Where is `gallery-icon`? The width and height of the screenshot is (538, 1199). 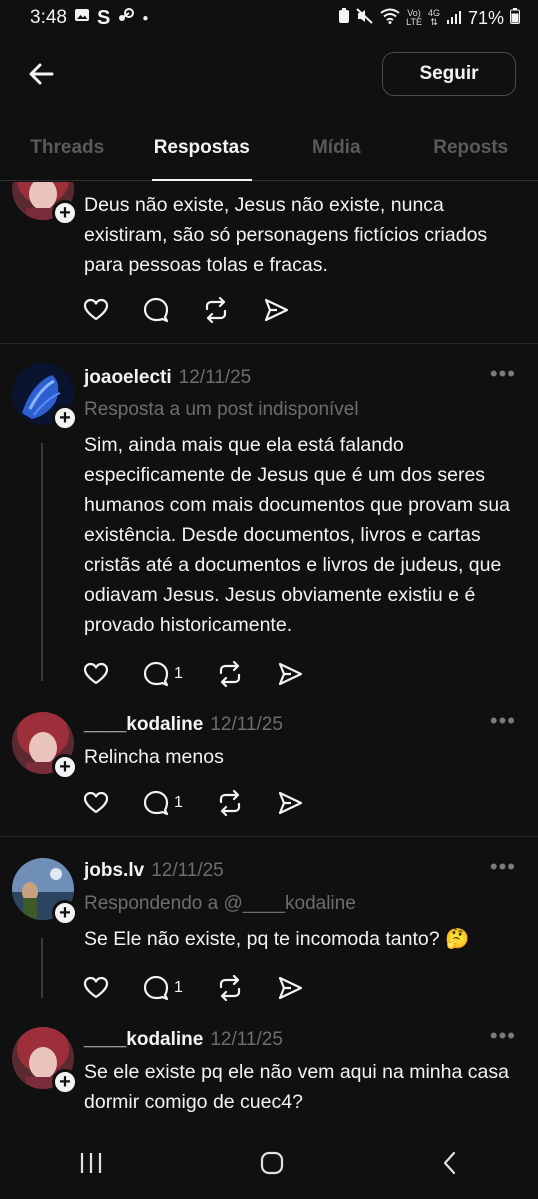
gallery-icon is located at coordinates (82, 18).